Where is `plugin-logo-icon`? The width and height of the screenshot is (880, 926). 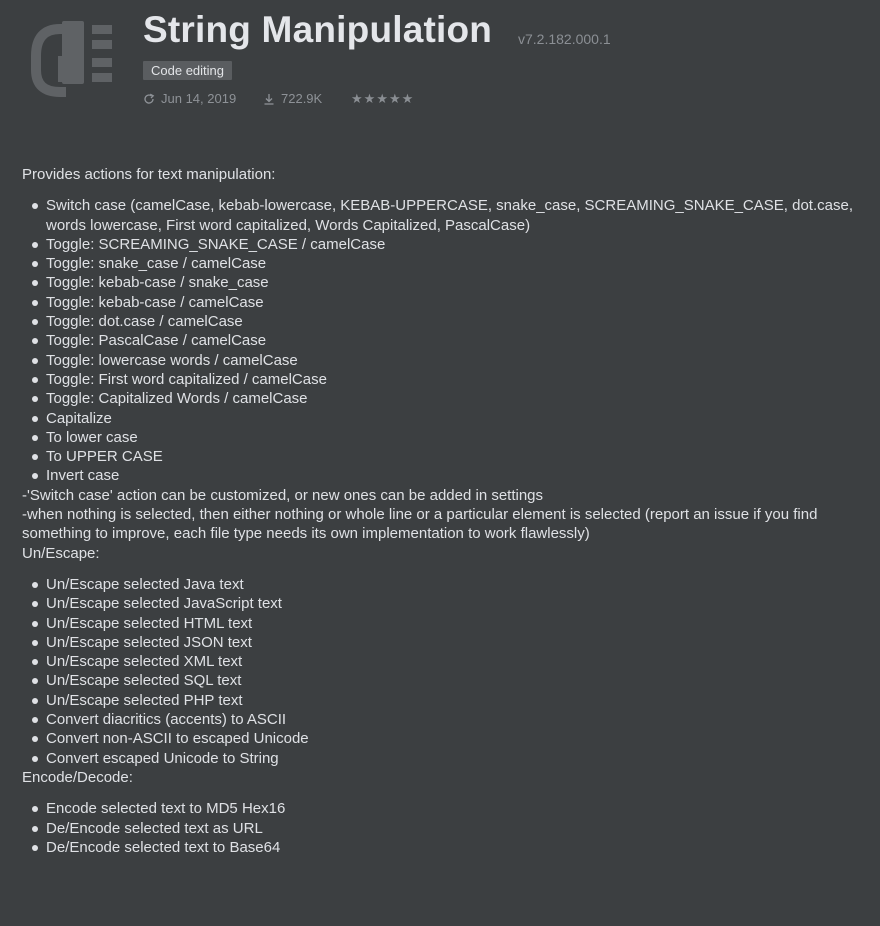 plugin-logo-icon is located at coordinates (72, 59).